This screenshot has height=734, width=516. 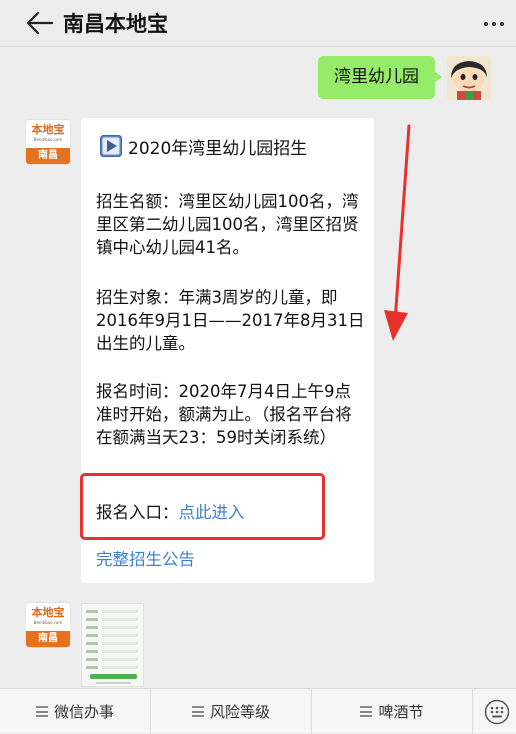 I want to click on chat-header: 南昌本地宝, so click(x=258, y=23).